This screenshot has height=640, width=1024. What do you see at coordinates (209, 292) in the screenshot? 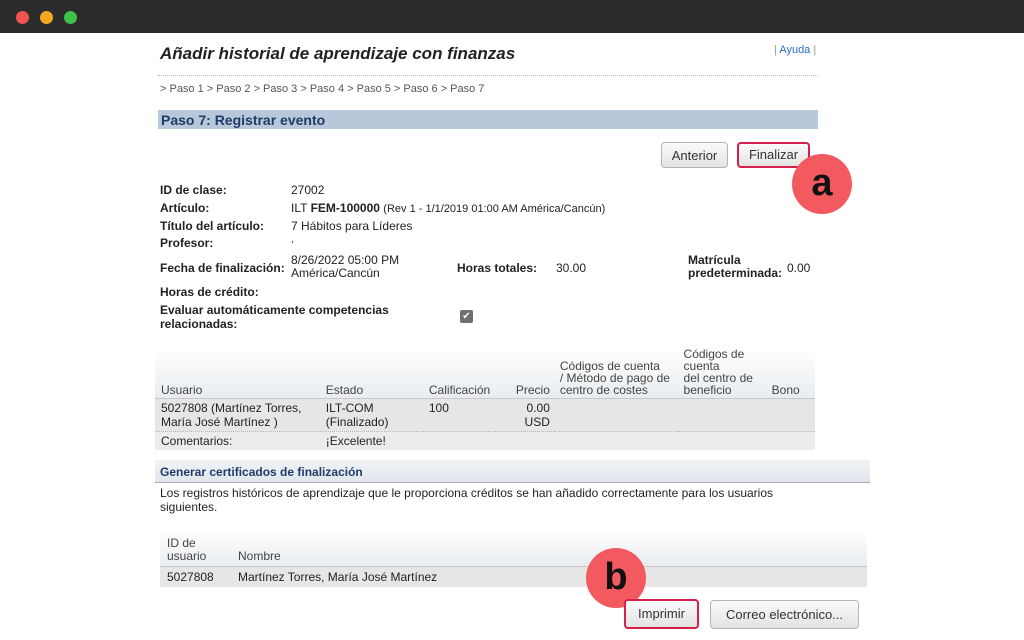
I see `credit-hours-label: Horas de crédito:` at bounding box center [209, 292].